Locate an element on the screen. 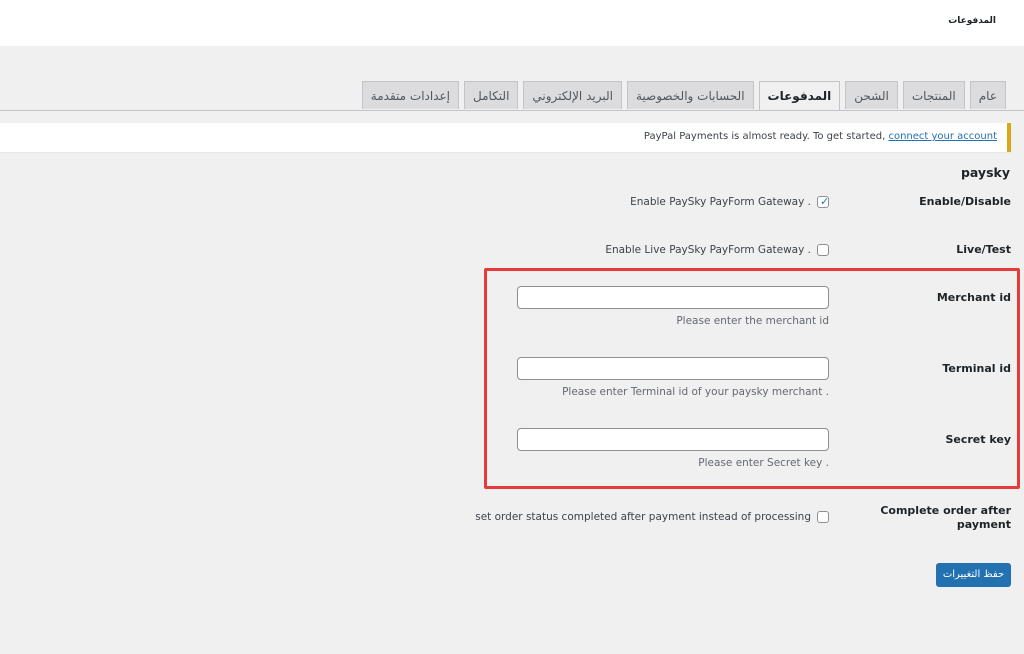 The height and width of the screenshot is (654, 1024). tab-products: المنتجات is located at coordinates (933, 95).